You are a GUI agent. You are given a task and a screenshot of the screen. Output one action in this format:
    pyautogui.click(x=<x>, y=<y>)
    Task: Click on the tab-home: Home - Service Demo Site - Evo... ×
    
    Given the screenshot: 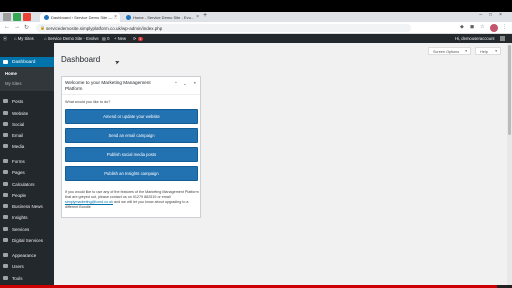 What is the action you would take?
    pyautogui.click(x=162, y=17)
    